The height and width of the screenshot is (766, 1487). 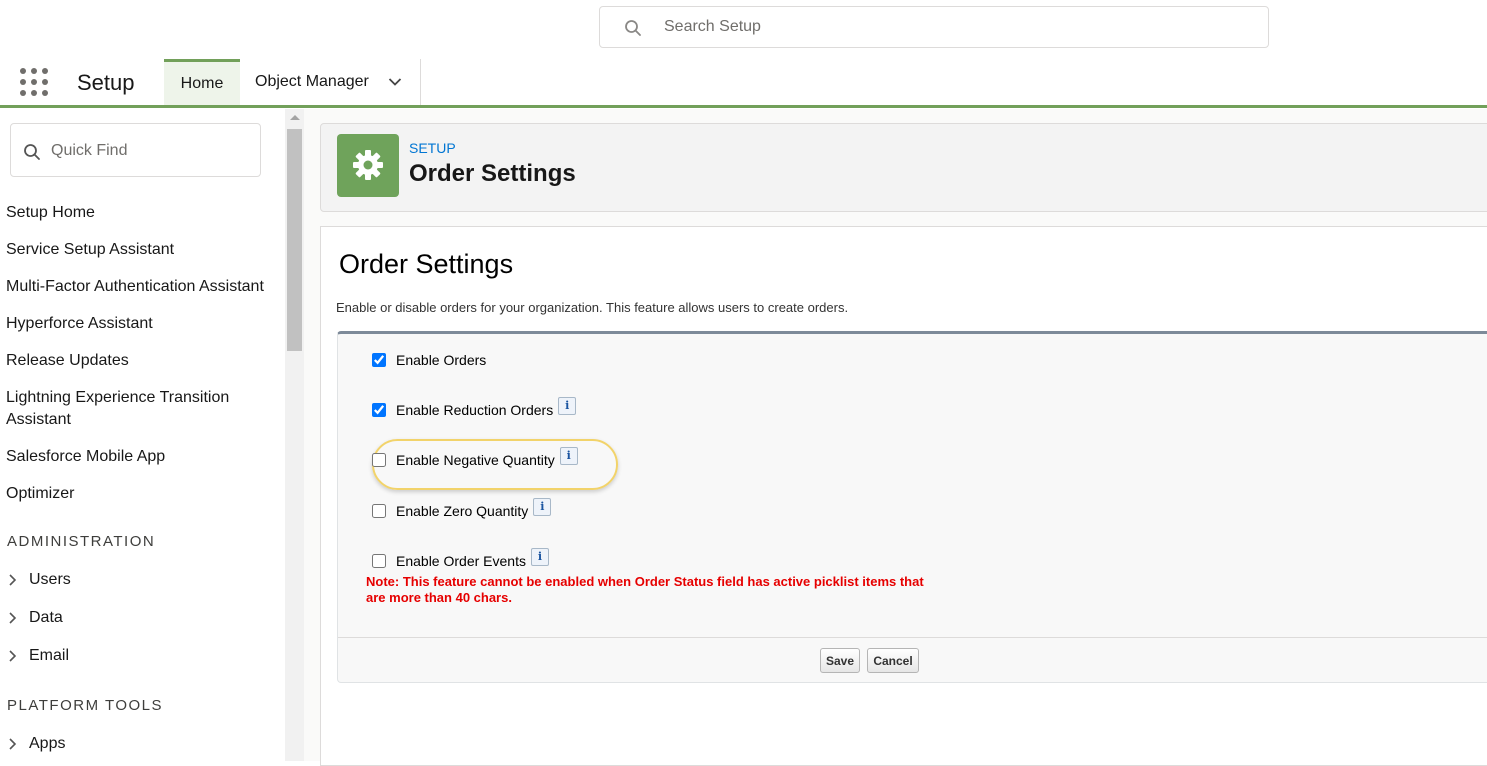 What do you see at coordinates (312, 81) in the screenshot?
I see `tab-object-manager-label: Object Manager` at bounding box center [312, 81].